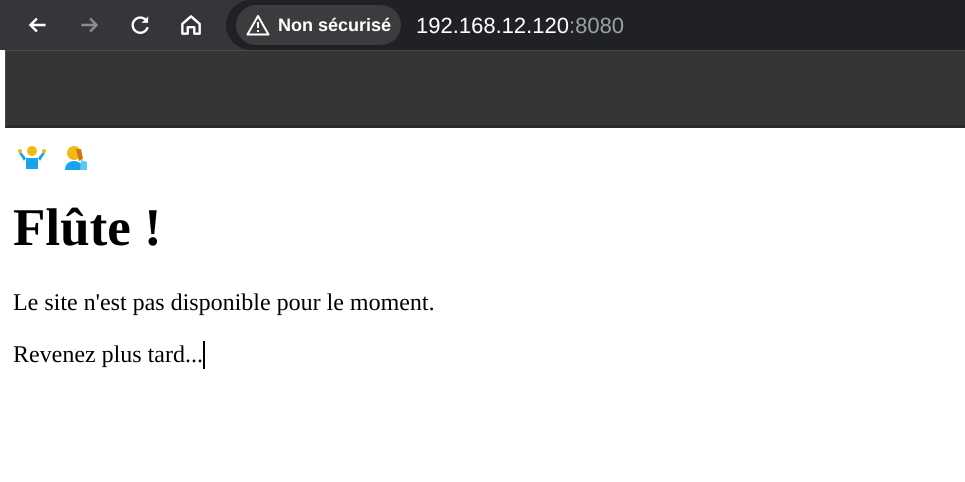  I want to click on text-cursor, so click(203, 355).